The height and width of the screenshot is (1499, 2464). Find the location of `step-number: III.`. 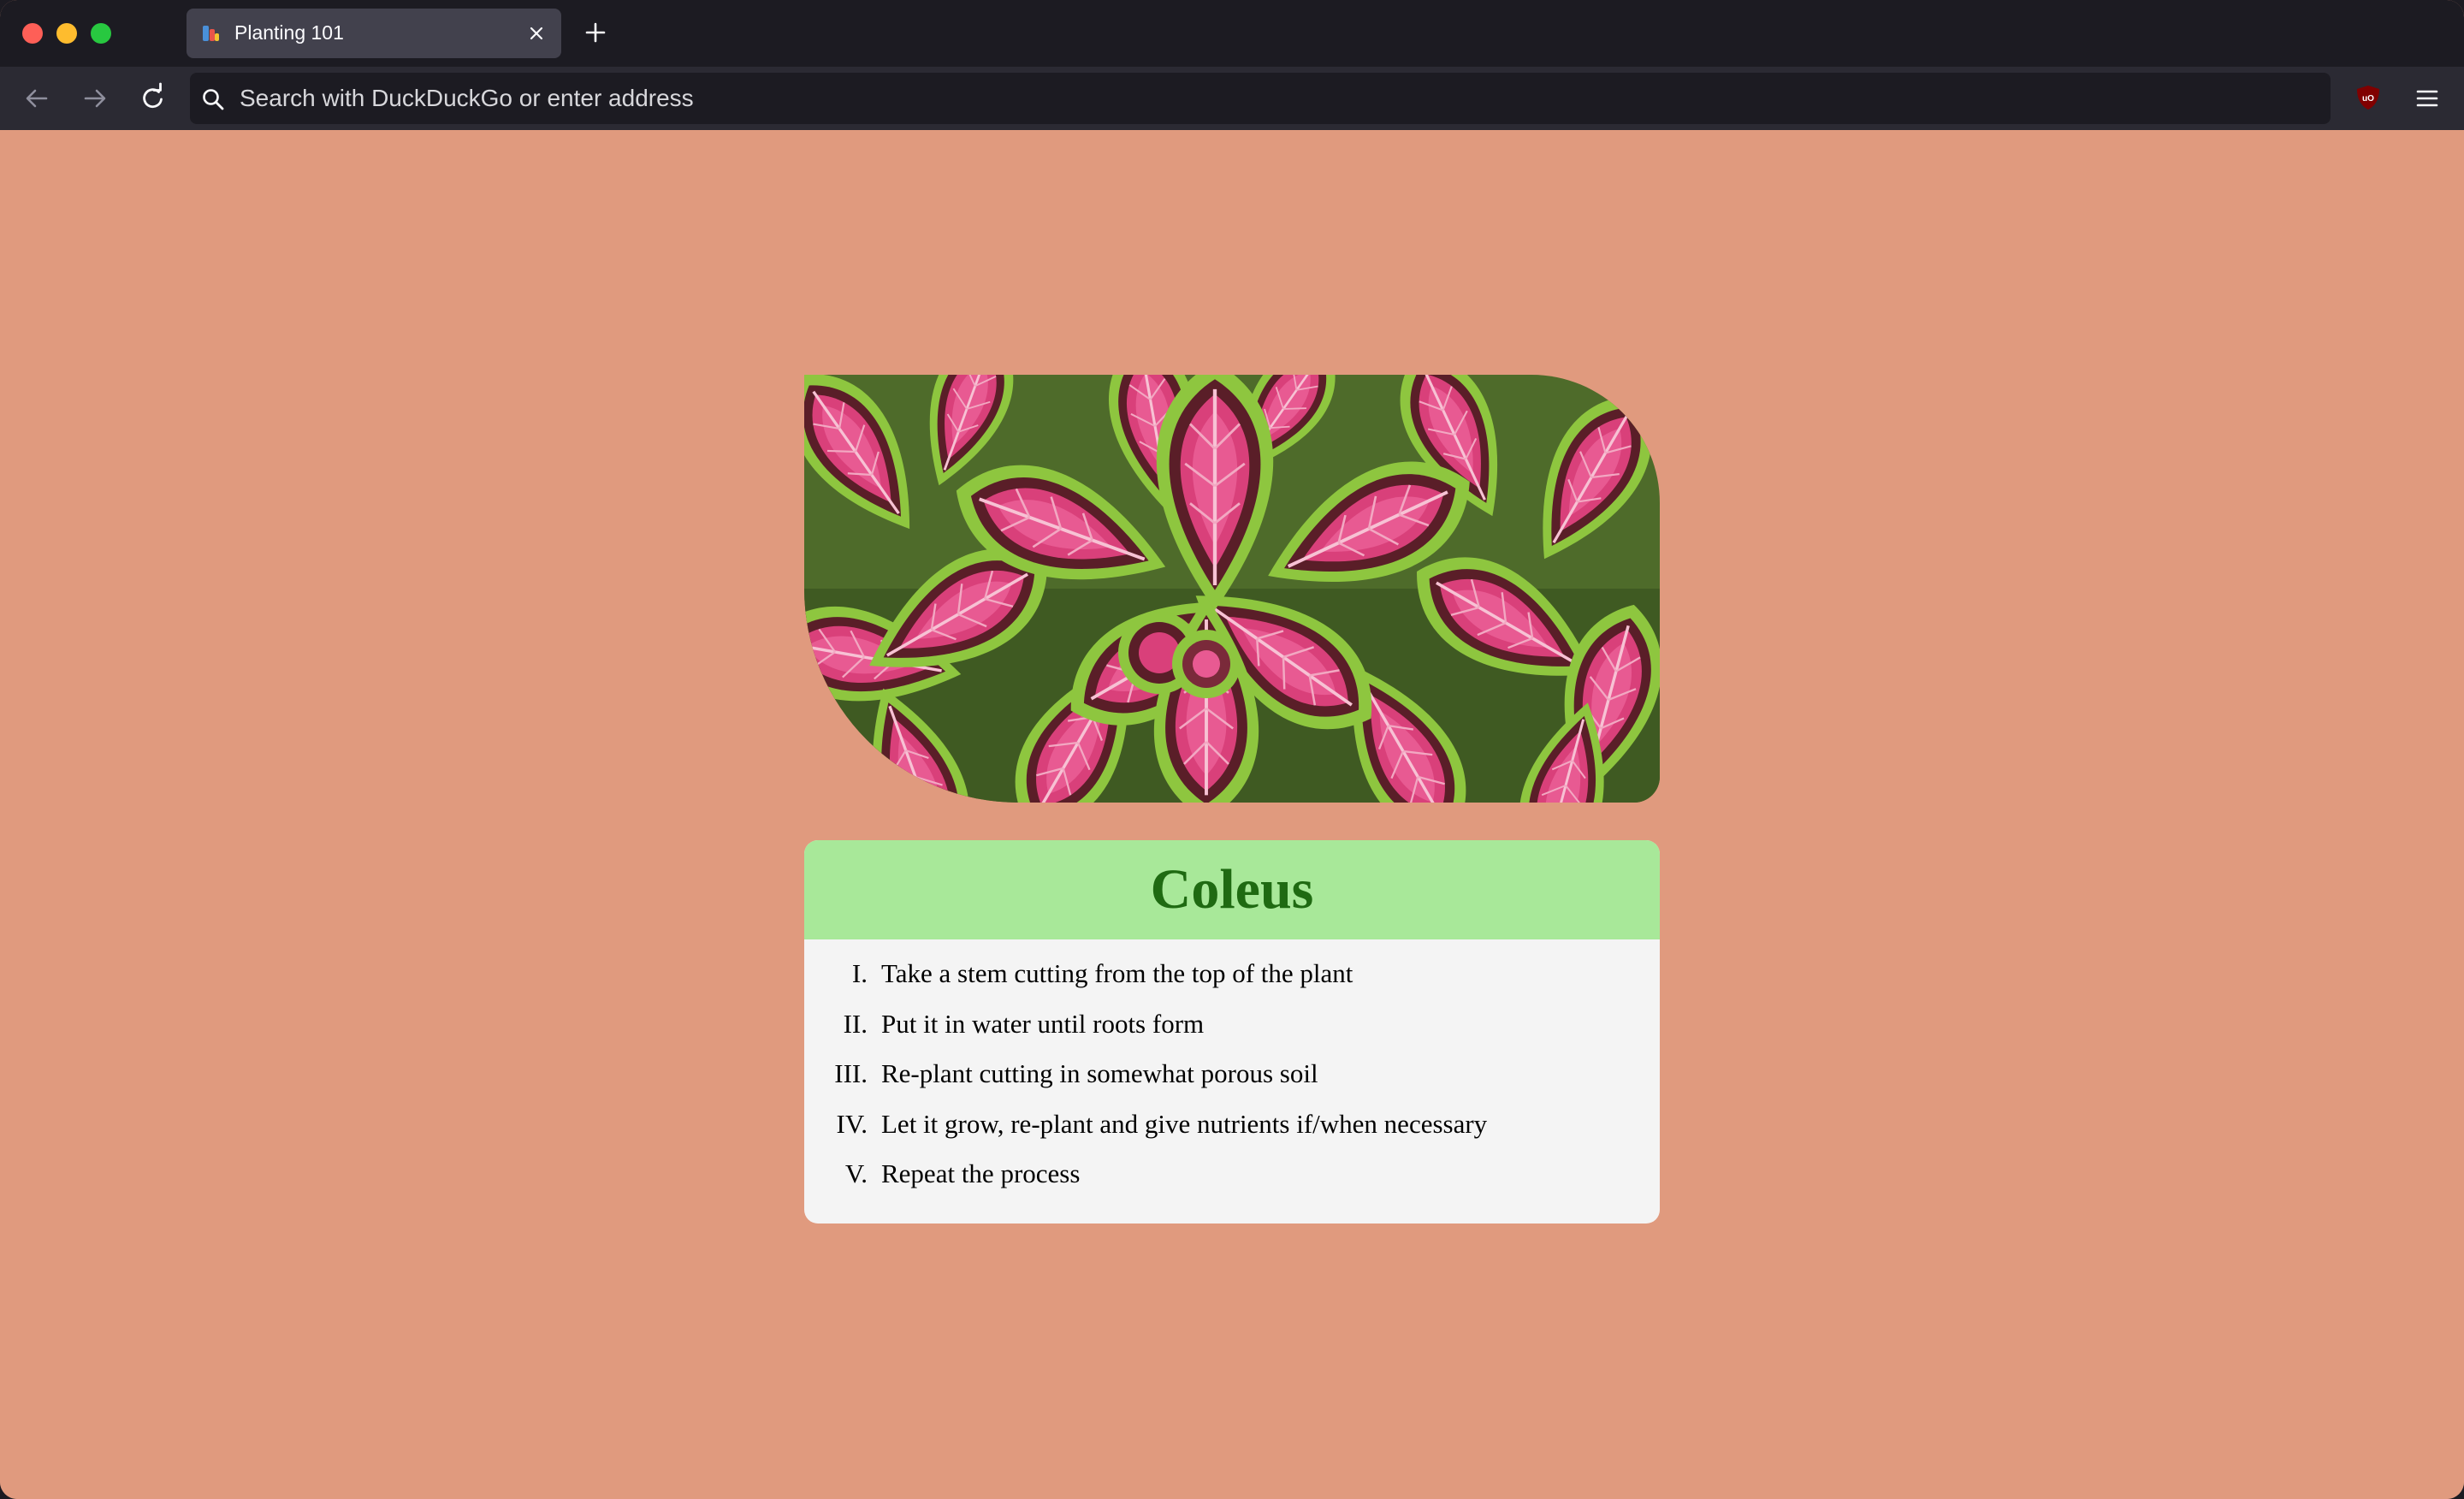

step-number: III. is located at coordinates (851, 1073).